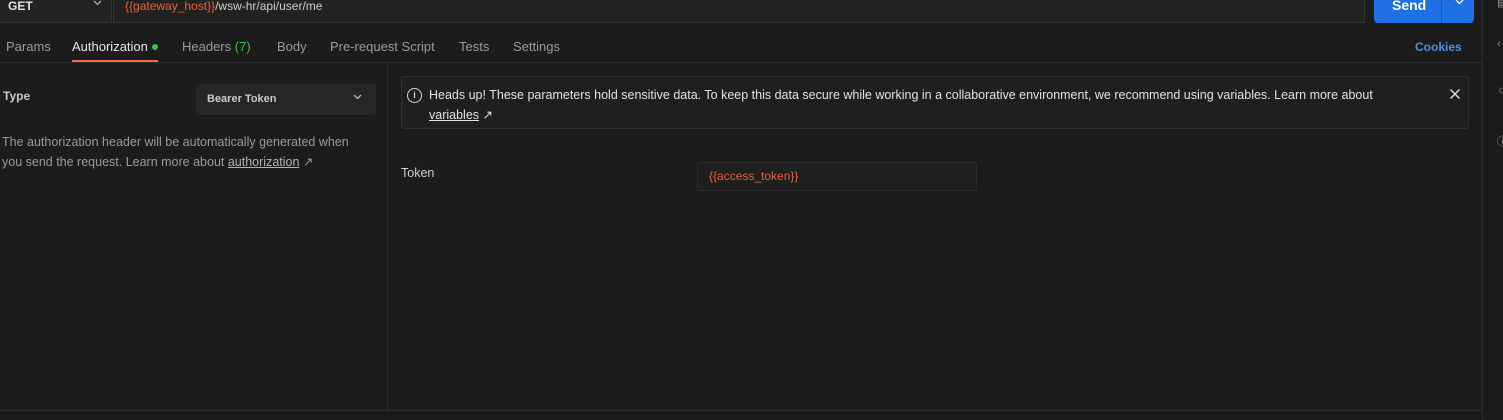 The width and height of the screenshot is (1503, 420). What do you see at coordinates (741, 415) in the screenshot?
I see `bottom-bar` at bounding box center [741, 415].